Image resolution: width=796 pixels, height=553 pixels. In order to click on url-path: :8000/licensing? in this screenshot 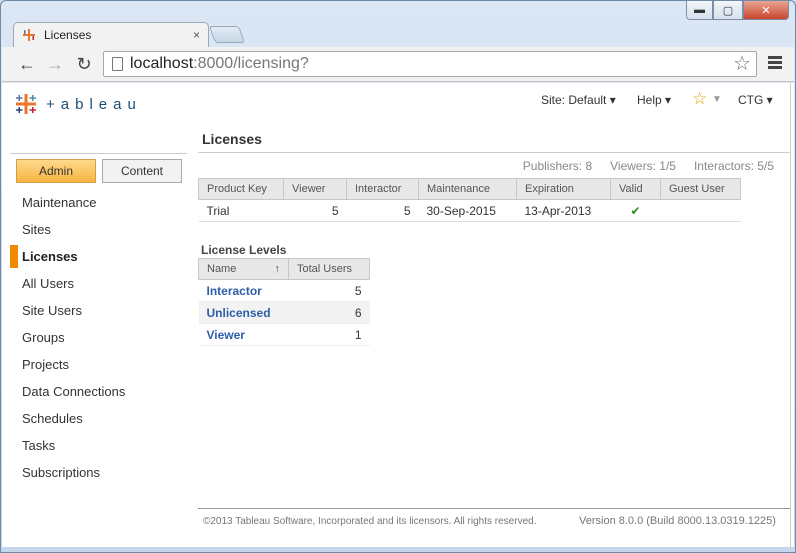, I will do `click(251, 63)`.